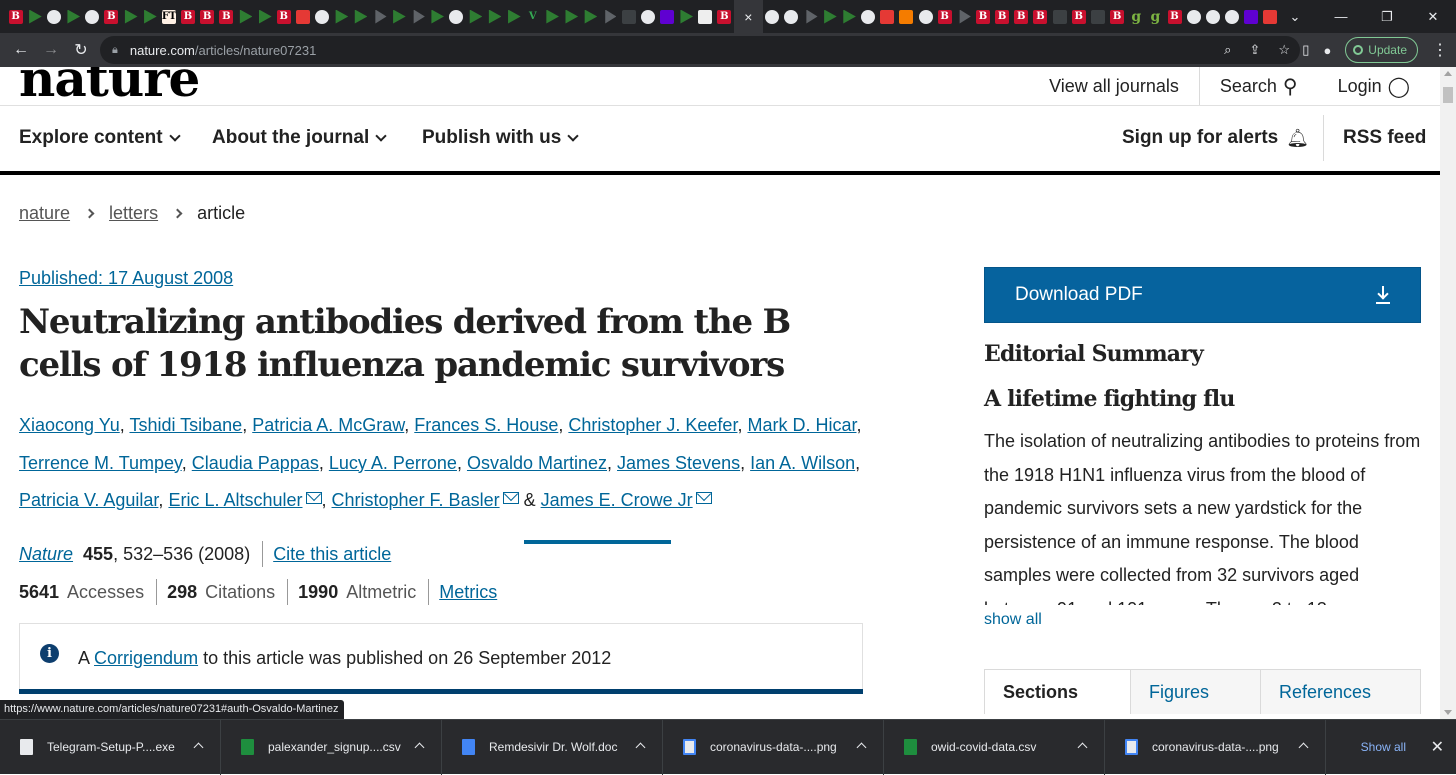 The height and width of the screenshot is (775, 1456). I want to click on author-link: Tshidi Tsibane, so click(185, 425).